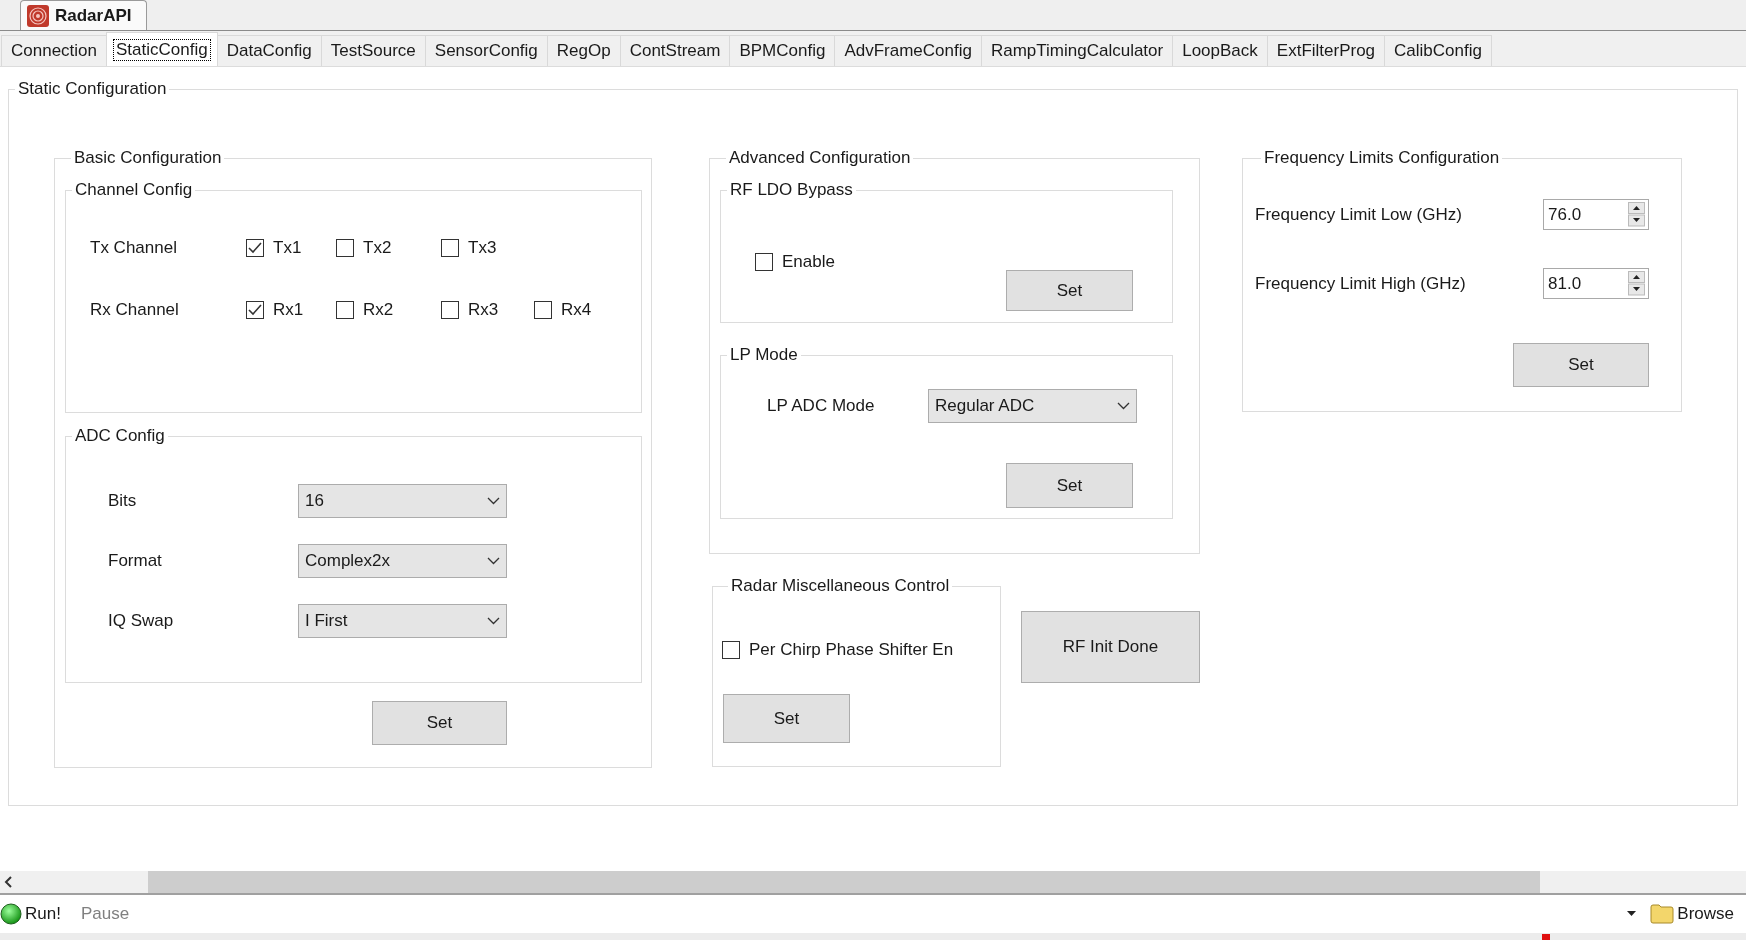 The image size is (1746, 940). I want to click on group-title: Radar Miscellaneous Control, so click(840, 586).